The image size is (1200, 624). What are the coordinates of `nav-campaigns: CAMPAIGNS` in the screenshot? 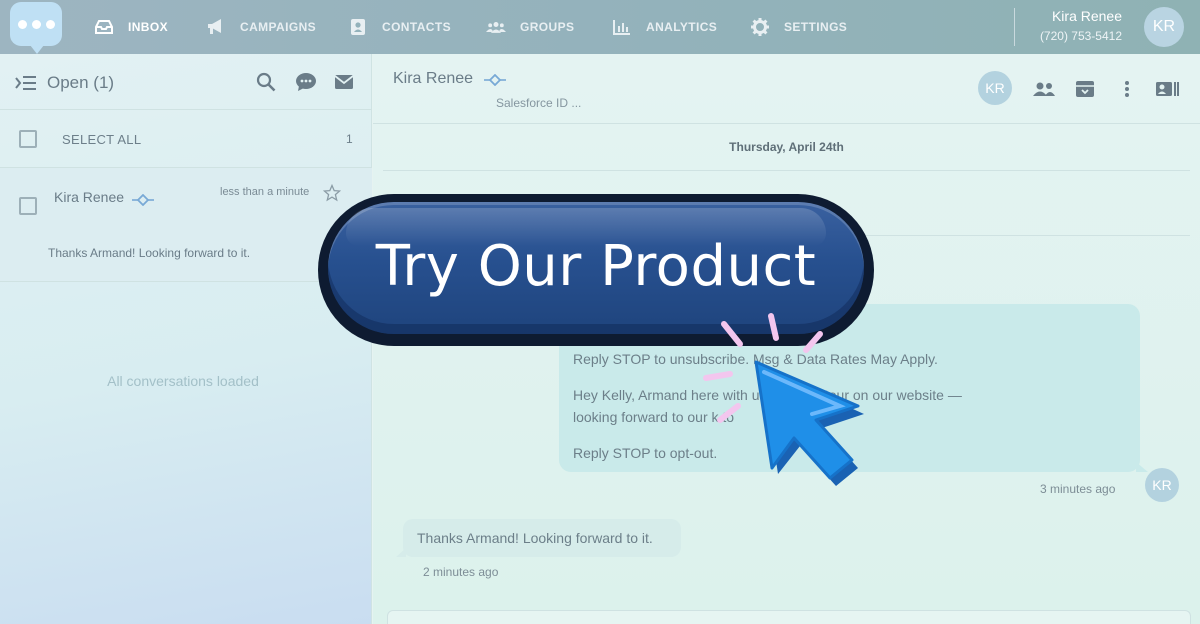 It's located at (261, 27).